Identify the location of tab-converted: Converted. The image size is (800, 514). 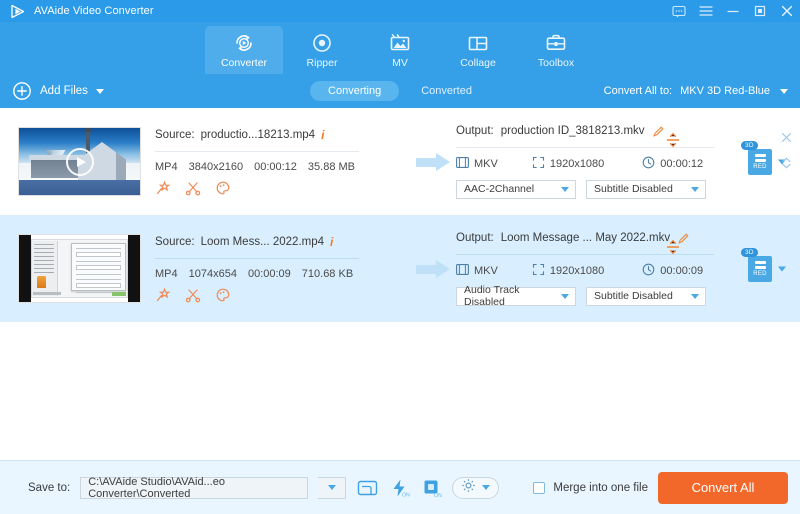
(446, 91).